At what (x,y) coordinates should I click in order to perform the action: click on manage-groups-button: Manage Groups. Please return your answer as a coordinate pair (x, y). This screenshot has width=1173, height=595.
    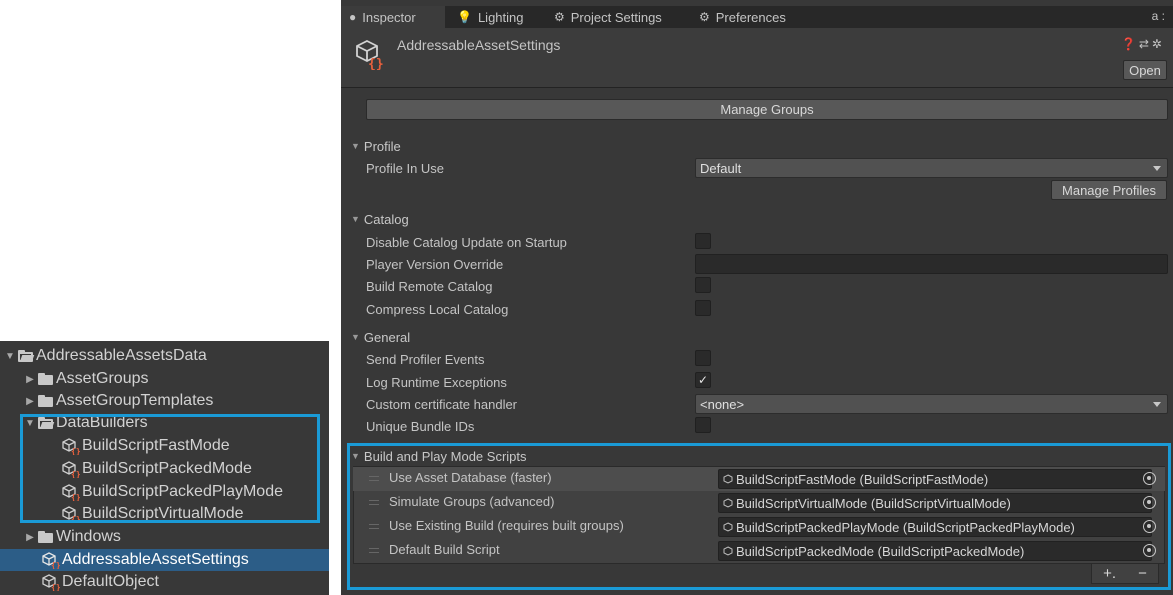
    Looking at the image, I should click on (767, 109).